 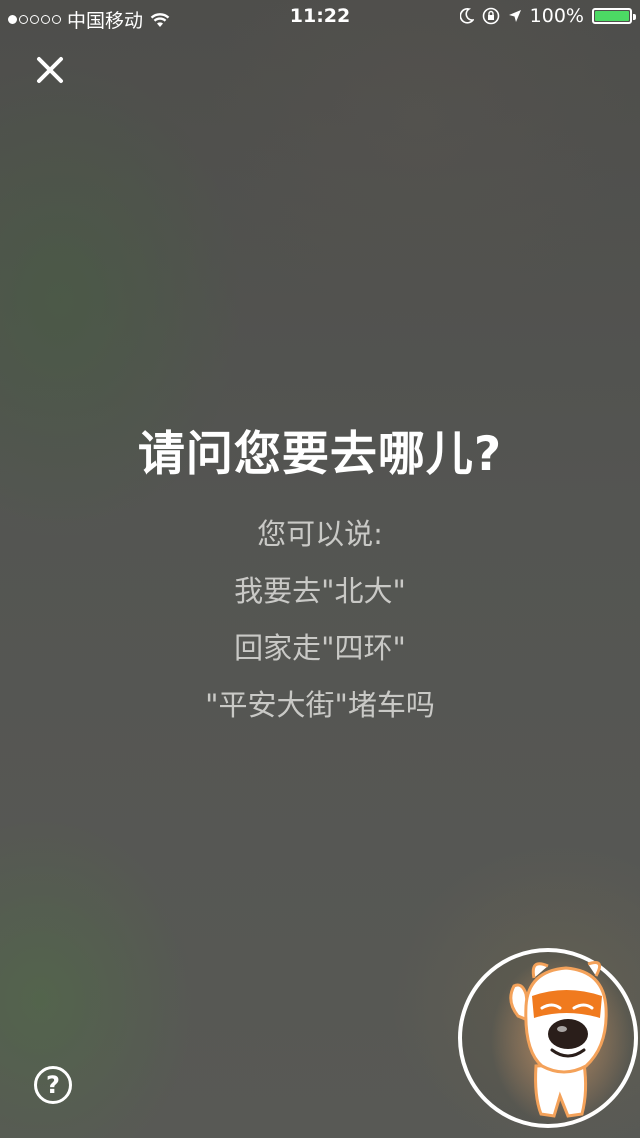 I want to click on help-button: ?, so click(x=53, y=1085).